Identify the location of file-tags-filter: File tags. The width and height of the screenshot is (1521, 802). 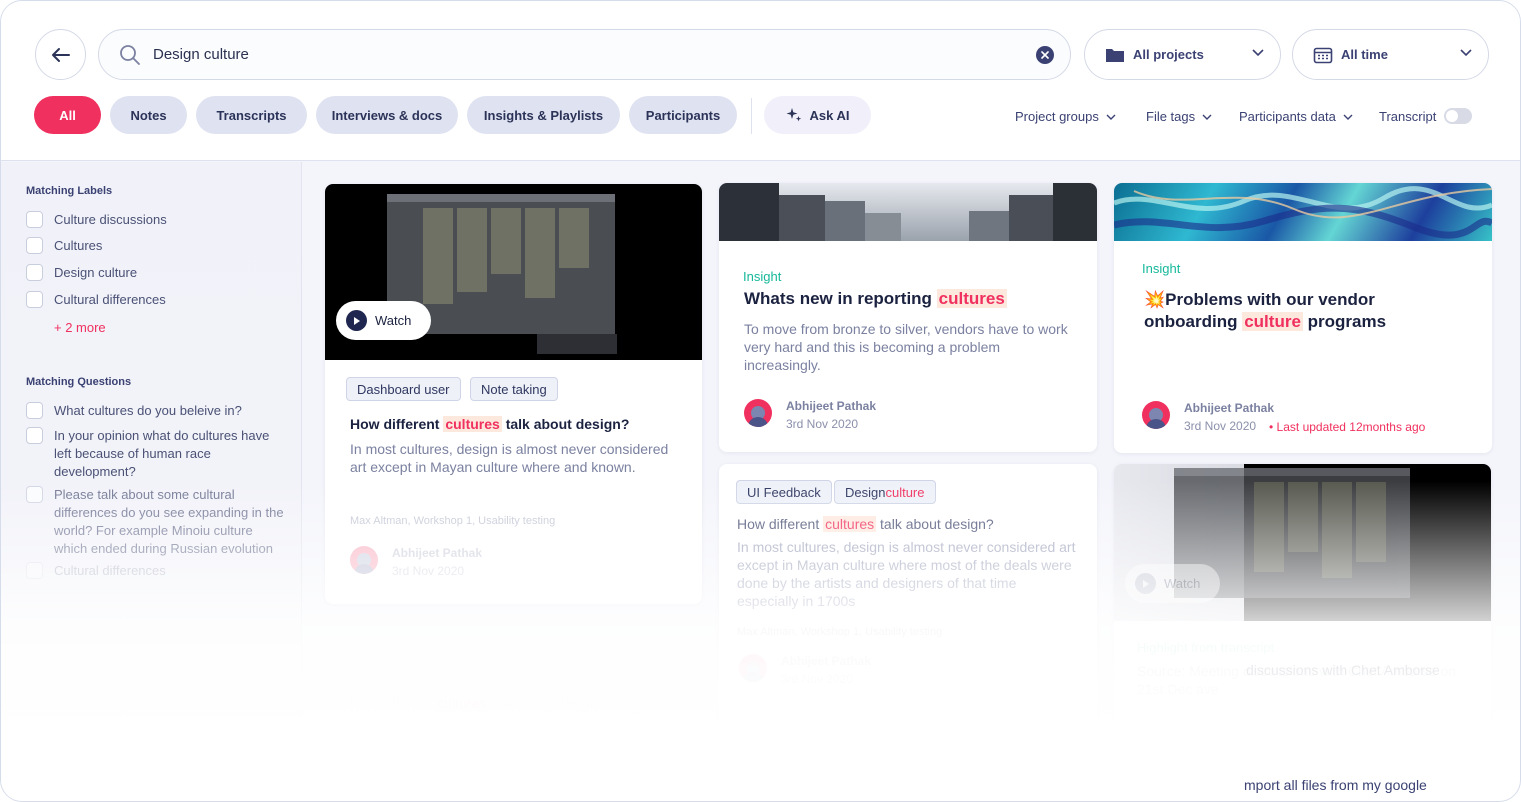
(1179, 116).